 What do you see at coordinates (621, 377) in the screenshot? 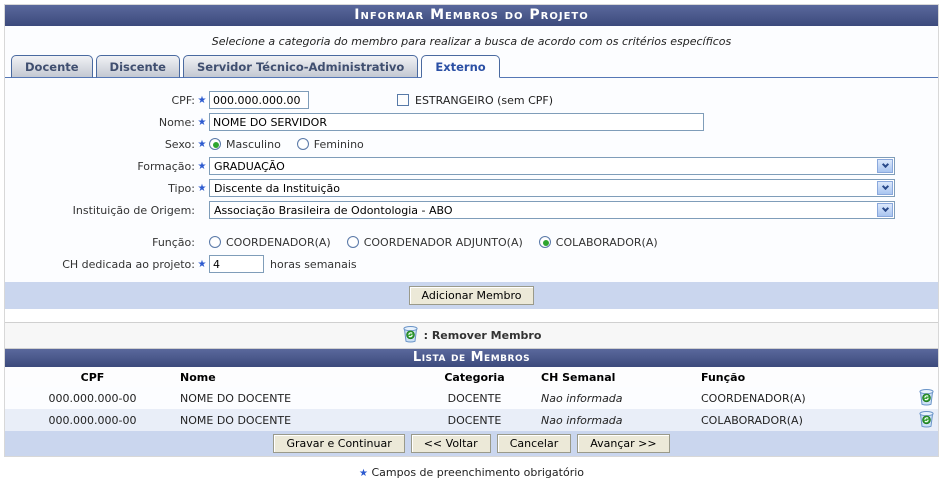
I see `col-header-ch-semanal: CH Semanal` at bounding box center [621, 377].